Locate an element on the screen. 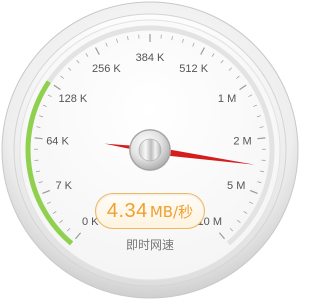 The height and width of the screenshot is (300, 320). speed-unit: MB/秒 is located at coordinates (171, 211).